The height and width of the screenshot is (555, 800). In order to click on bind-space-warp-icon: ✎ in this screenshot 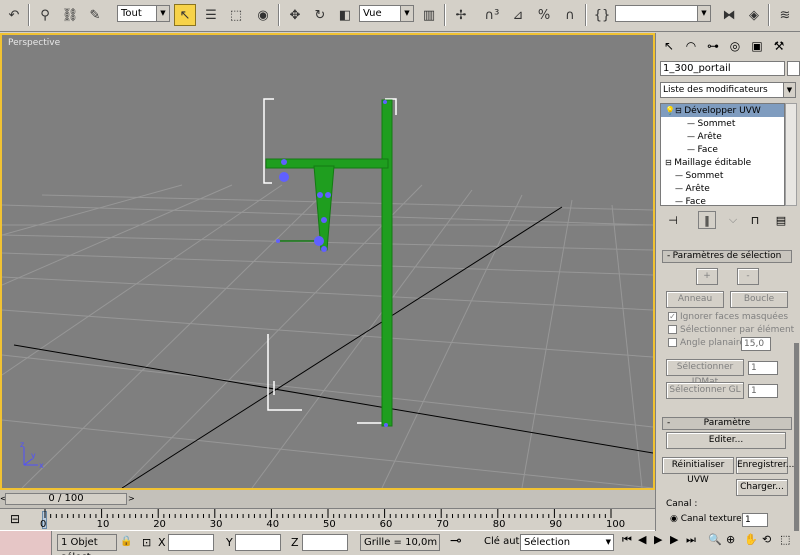, I will do `click(95, 15)`.